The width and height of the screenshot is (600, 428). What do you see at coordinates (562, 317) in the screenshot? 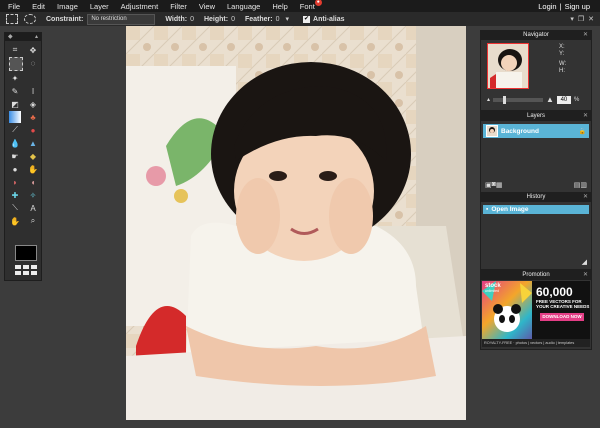
I see `ad-download-button: DOWNLOAD NOW` at bounding box center [562, 317].